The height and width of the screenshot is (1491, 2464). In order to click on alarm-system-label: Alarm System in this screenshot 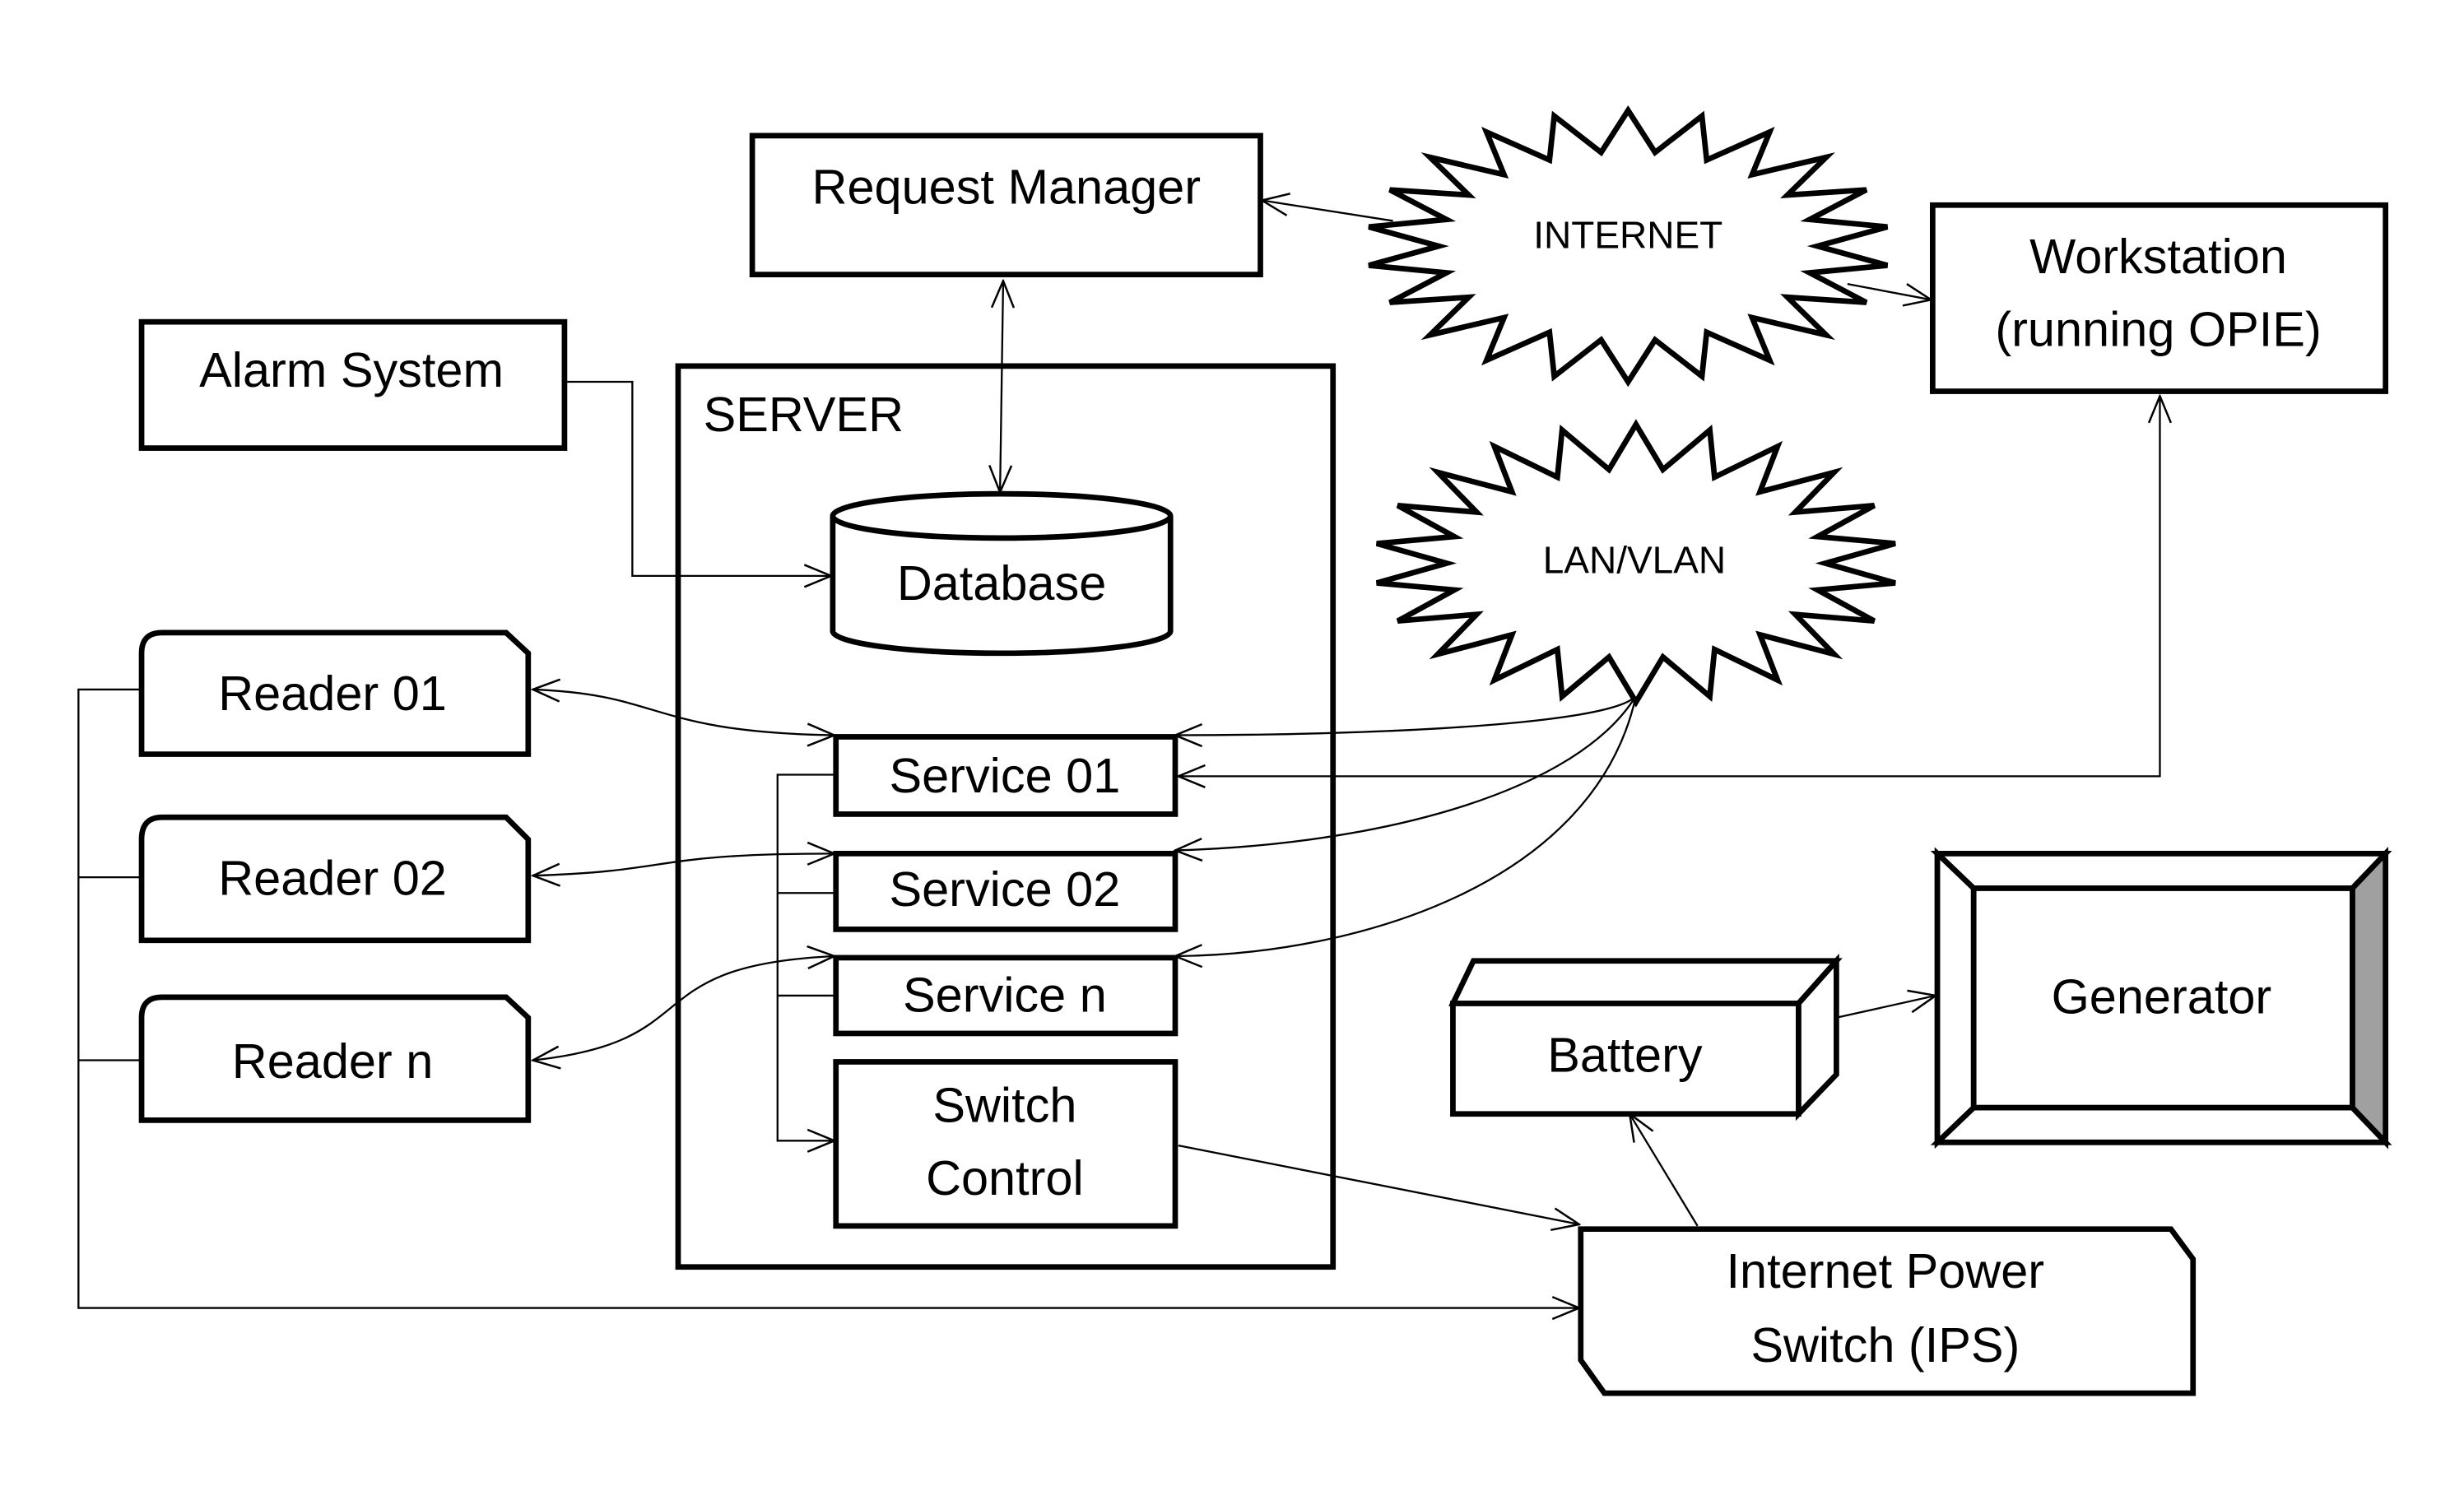, I will do `click(351, 369)`.